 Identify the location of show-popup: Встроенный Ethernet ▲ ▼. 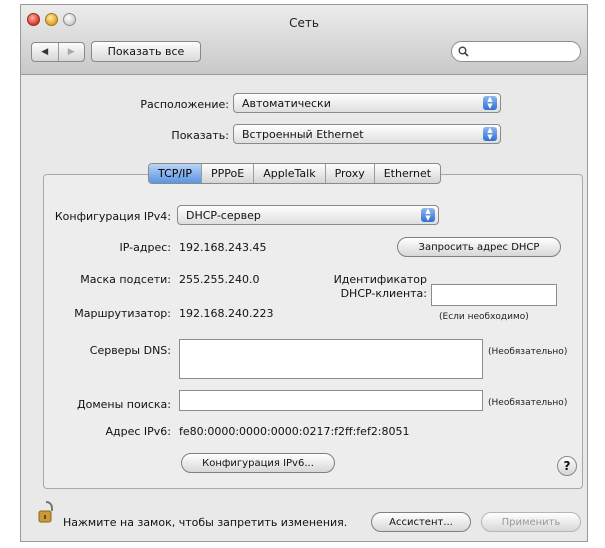
(367, 134).